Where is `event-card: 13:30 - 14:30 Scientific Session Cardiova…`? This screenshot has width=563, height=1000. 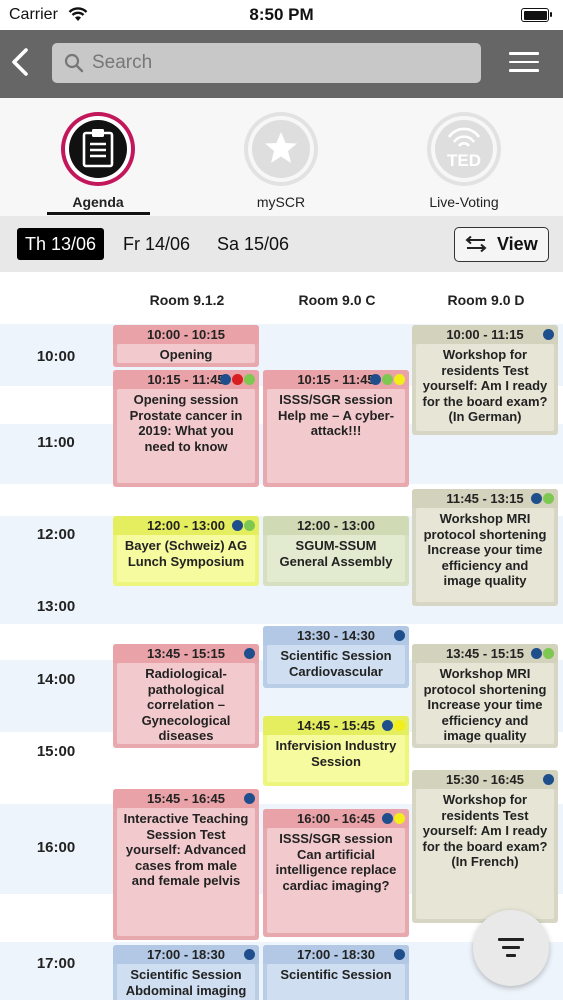 event-card: 13:30 - 14:30 Scientific Session Cardiova… is located at coordinates (336, 657).